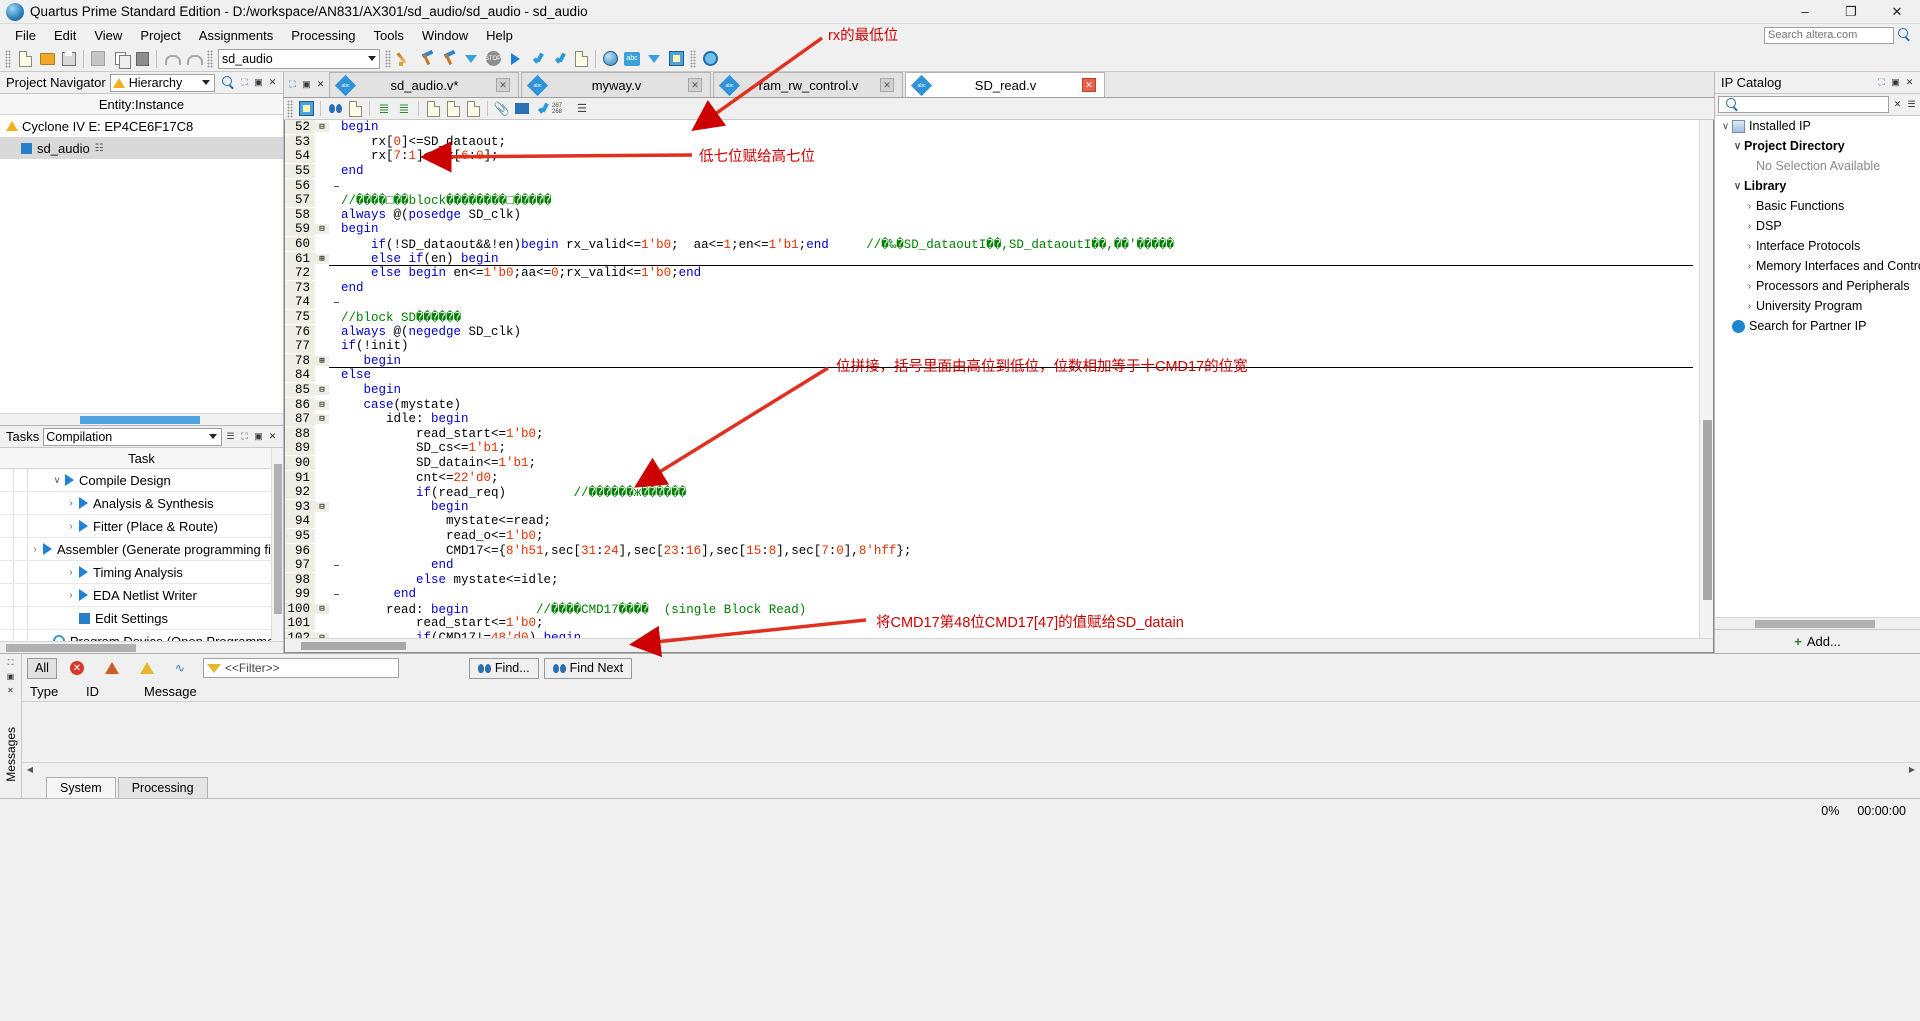 This screenshot has width=1920, height=1021. Describe the element at coordinates (25, 59) in the screenshot. I see `new-file-icon` at that location.